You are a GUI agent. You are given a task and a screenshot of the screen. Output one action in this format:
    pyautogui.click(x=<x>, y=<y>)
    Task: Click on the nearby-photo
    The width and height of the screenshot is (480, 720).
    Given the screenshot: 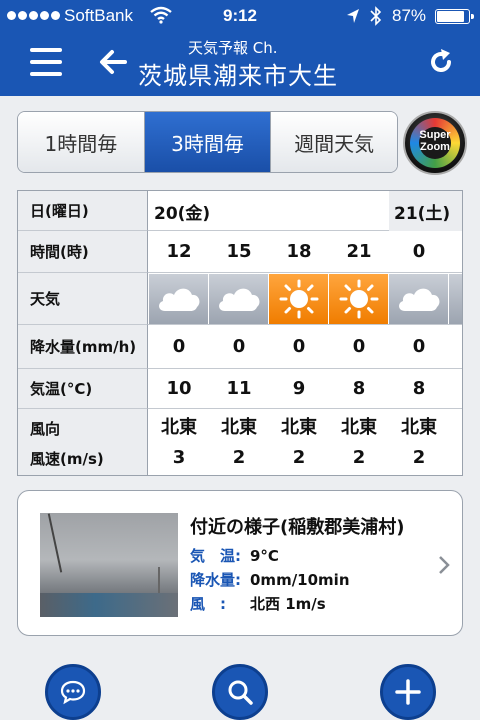 What is the action you would take?
    pyautogui.click(x=109, y=565)
    